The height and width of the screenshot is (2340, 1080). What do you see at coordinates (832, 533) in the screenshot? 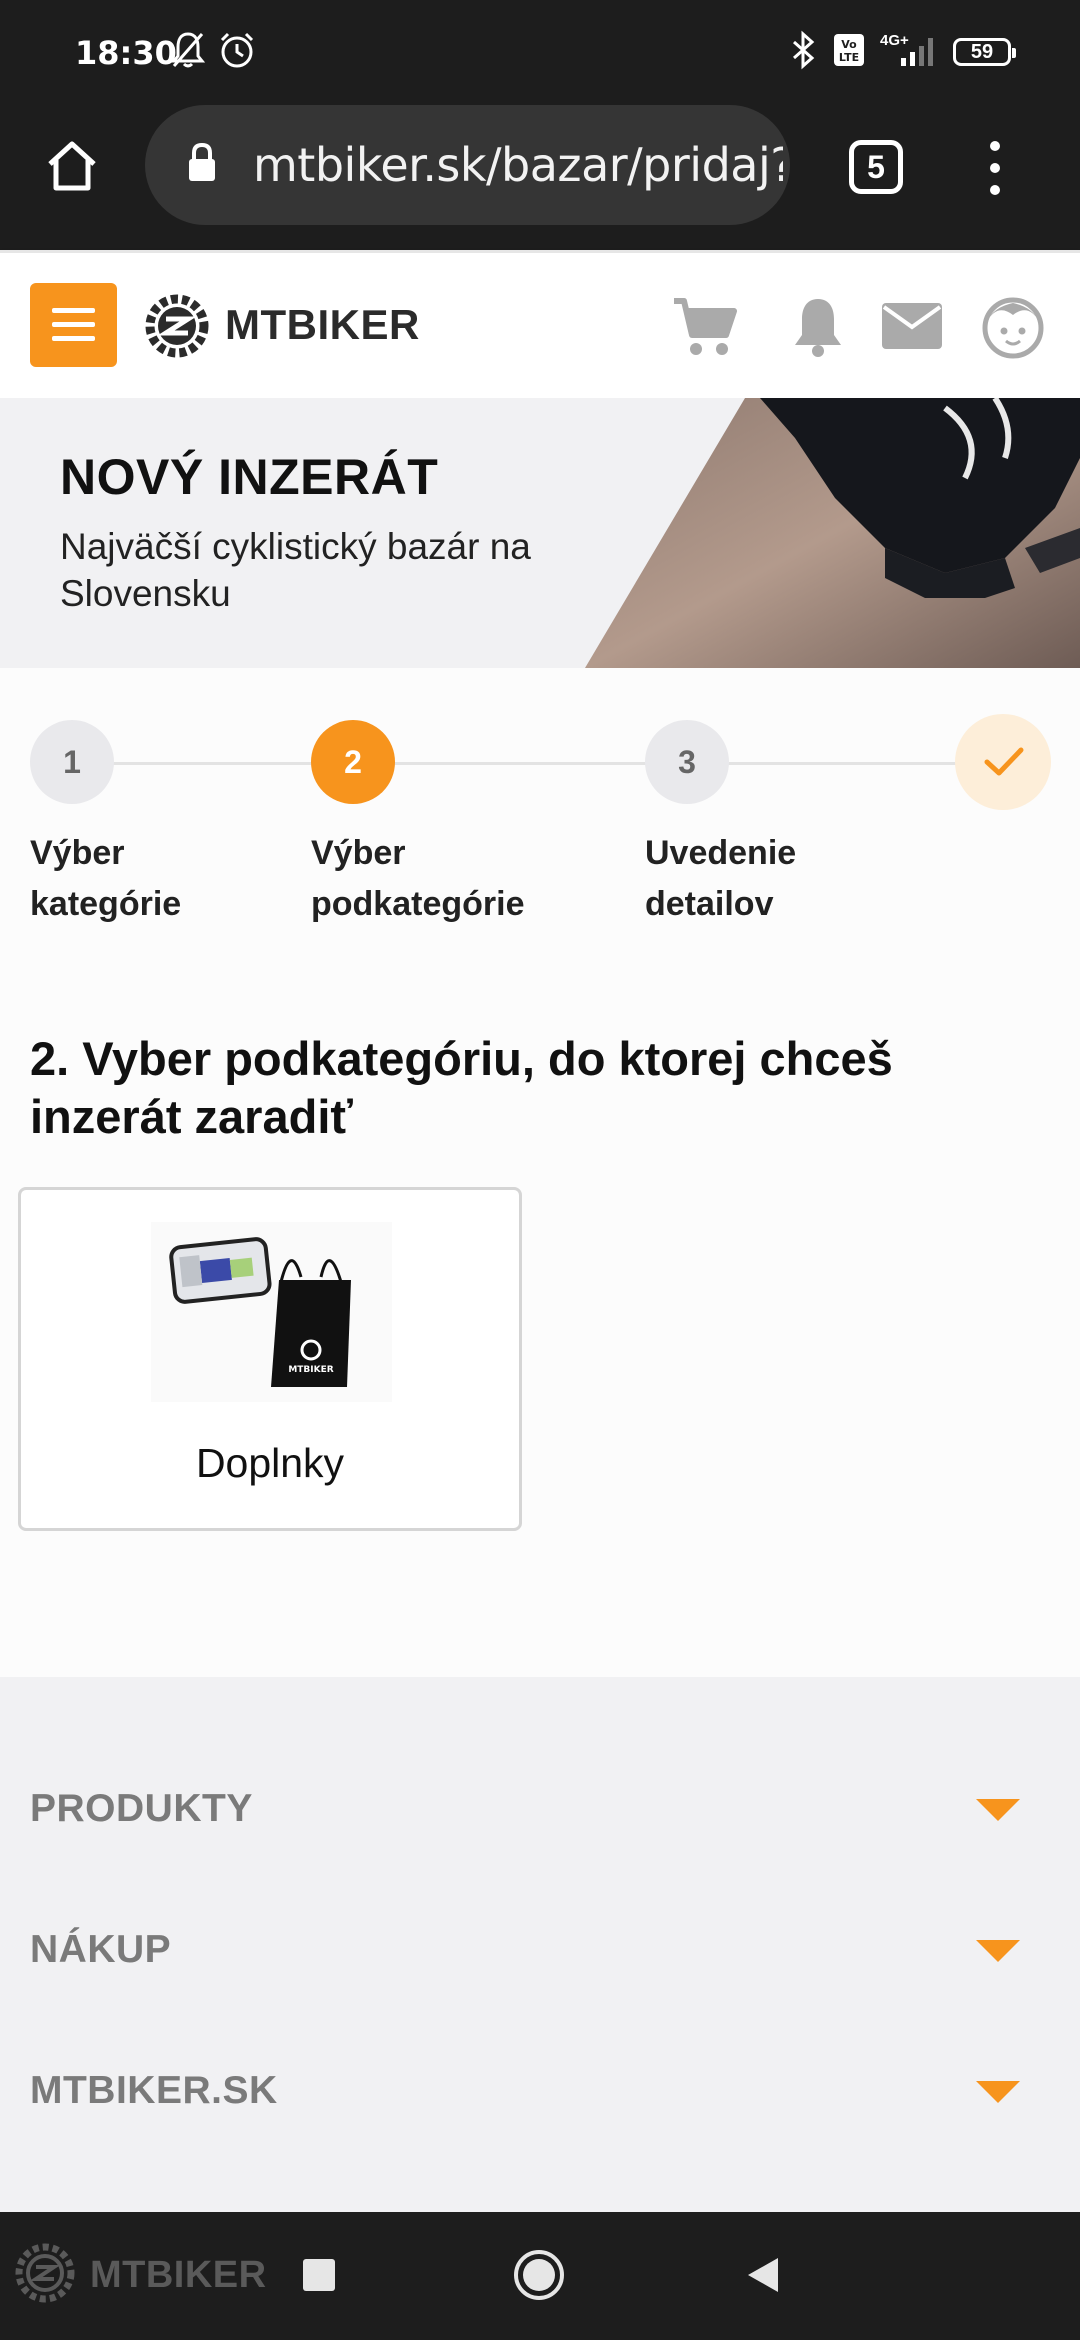
I see `glove-hand-image` at bounding box center [832, 533].